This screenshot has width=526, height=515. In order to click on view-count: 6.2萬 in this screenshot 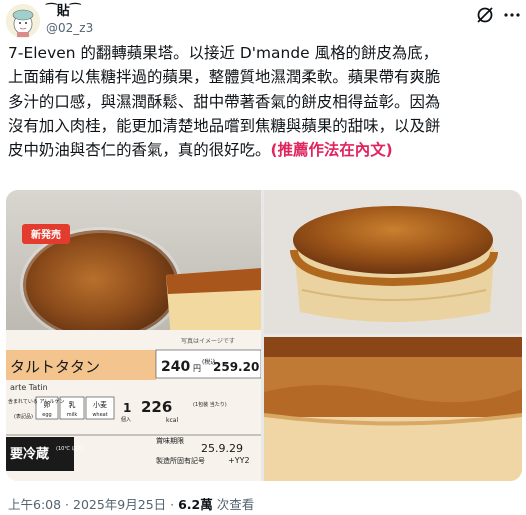, I will do `click(195, 504)`.